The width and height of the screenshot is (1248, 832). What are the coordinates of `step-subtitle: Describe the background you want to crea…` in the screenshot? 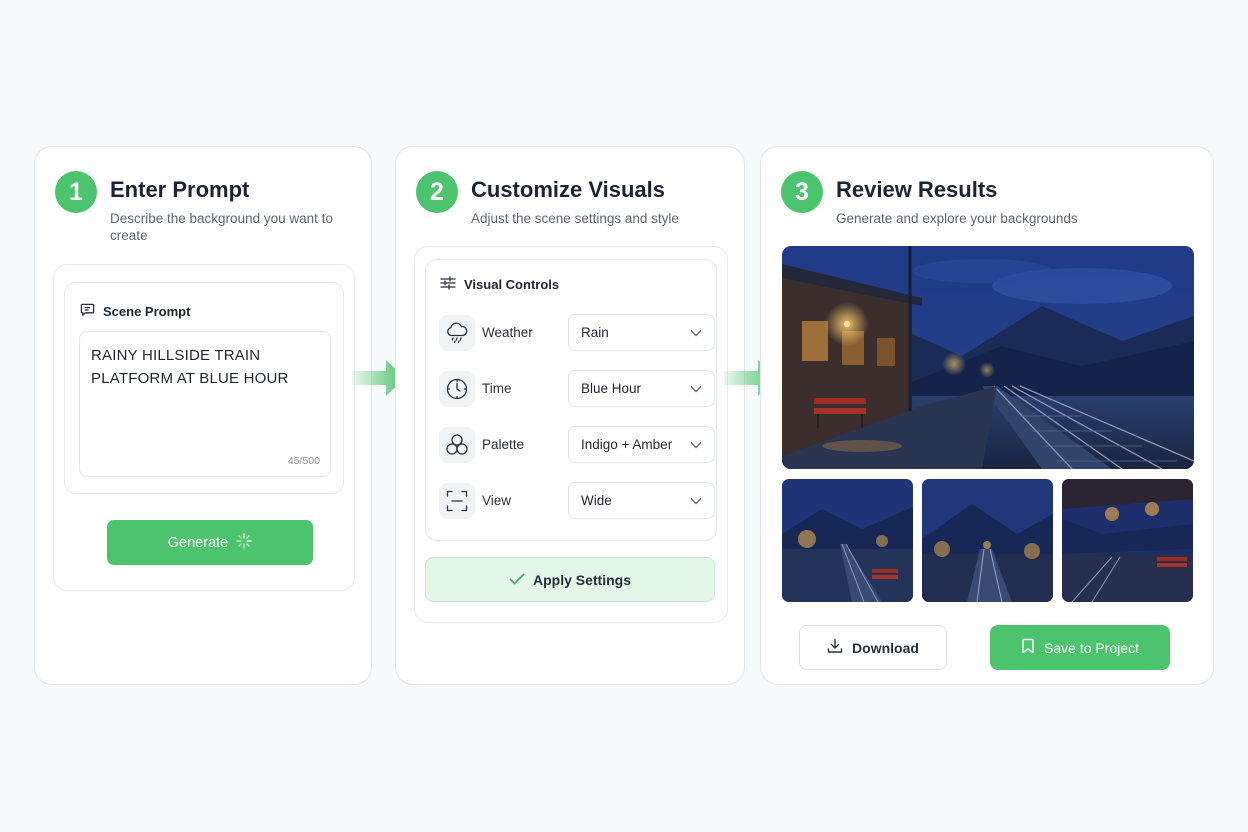 It's located at (221, 227).